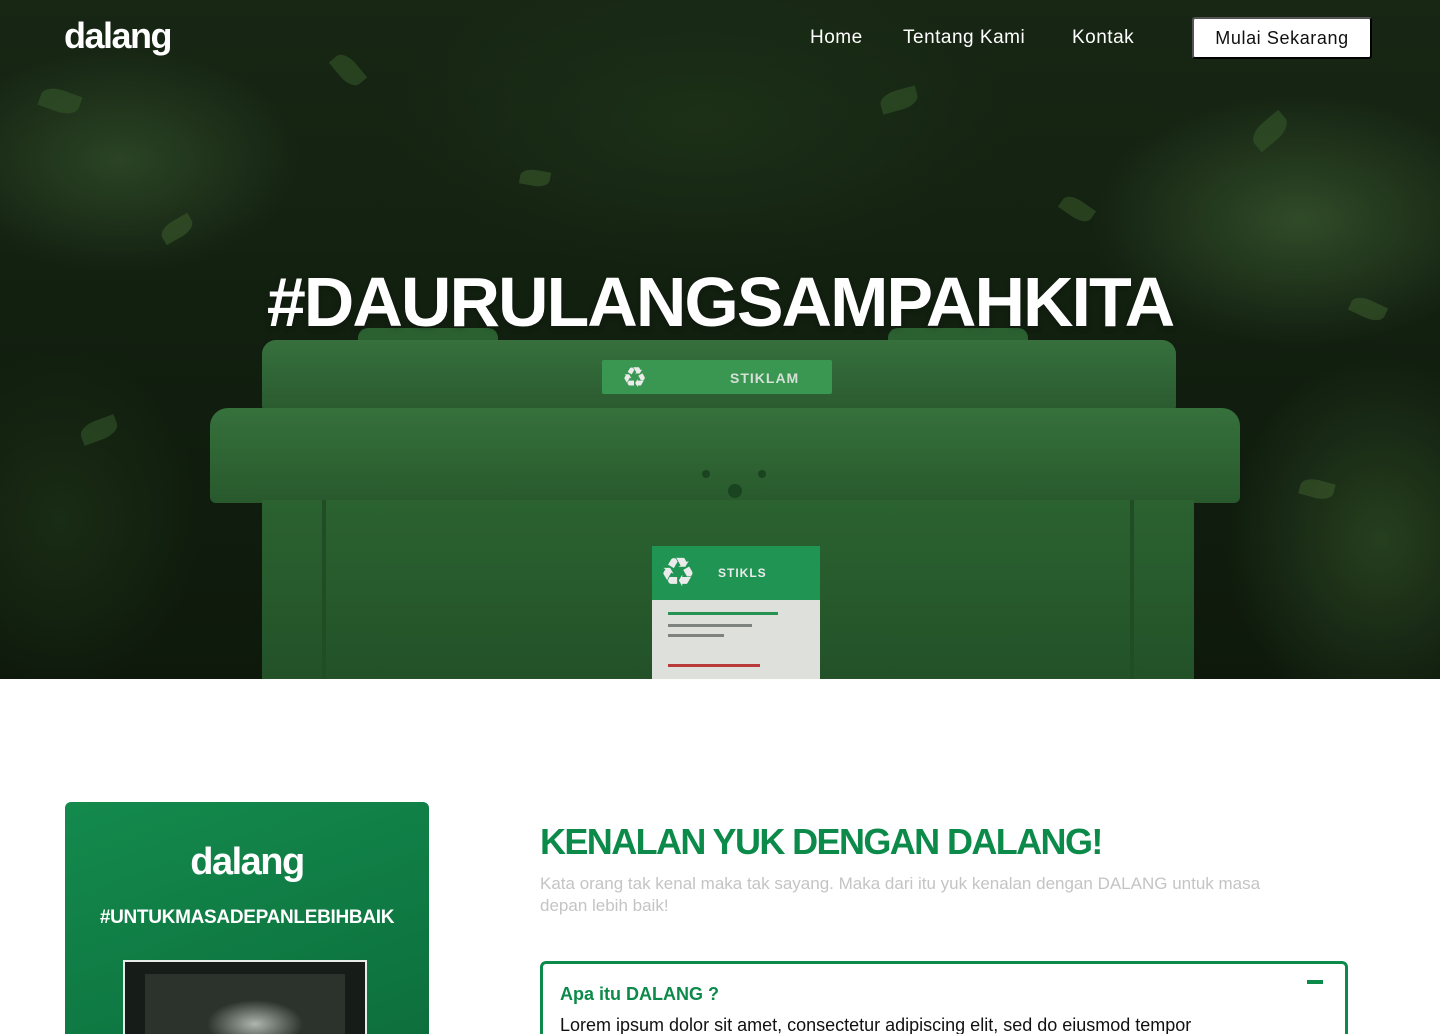 This screenshot has width=1440, height=1034. Describe the element at coordinates (836, 38) in the screenshot. I see `nav-link-home: Home` at that location.